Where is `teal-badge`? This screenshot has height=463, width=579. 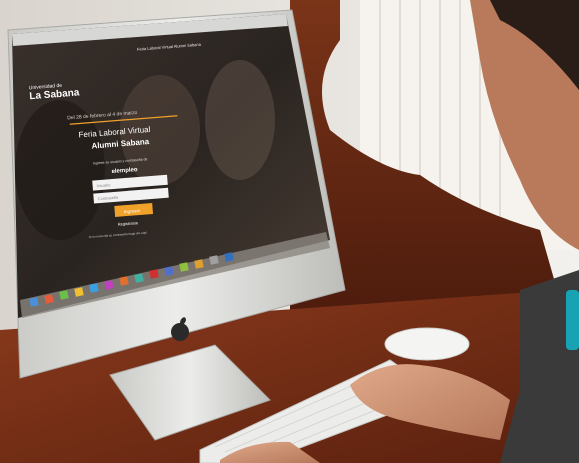
teal-badge is located at coordinates (572, 320).